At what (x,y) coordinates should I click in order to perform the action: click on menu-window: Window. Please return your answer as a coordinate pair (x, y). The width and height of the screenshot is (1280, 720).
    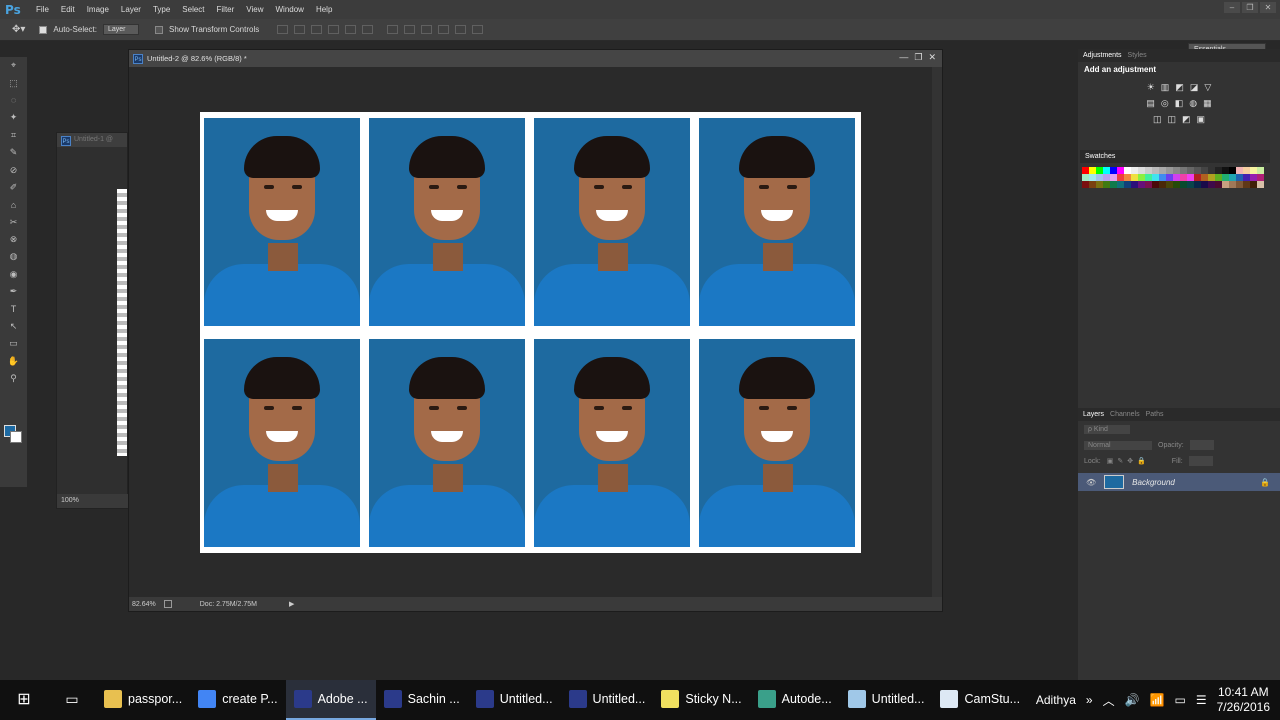
    Looking at the image, I should click on (290, 9).